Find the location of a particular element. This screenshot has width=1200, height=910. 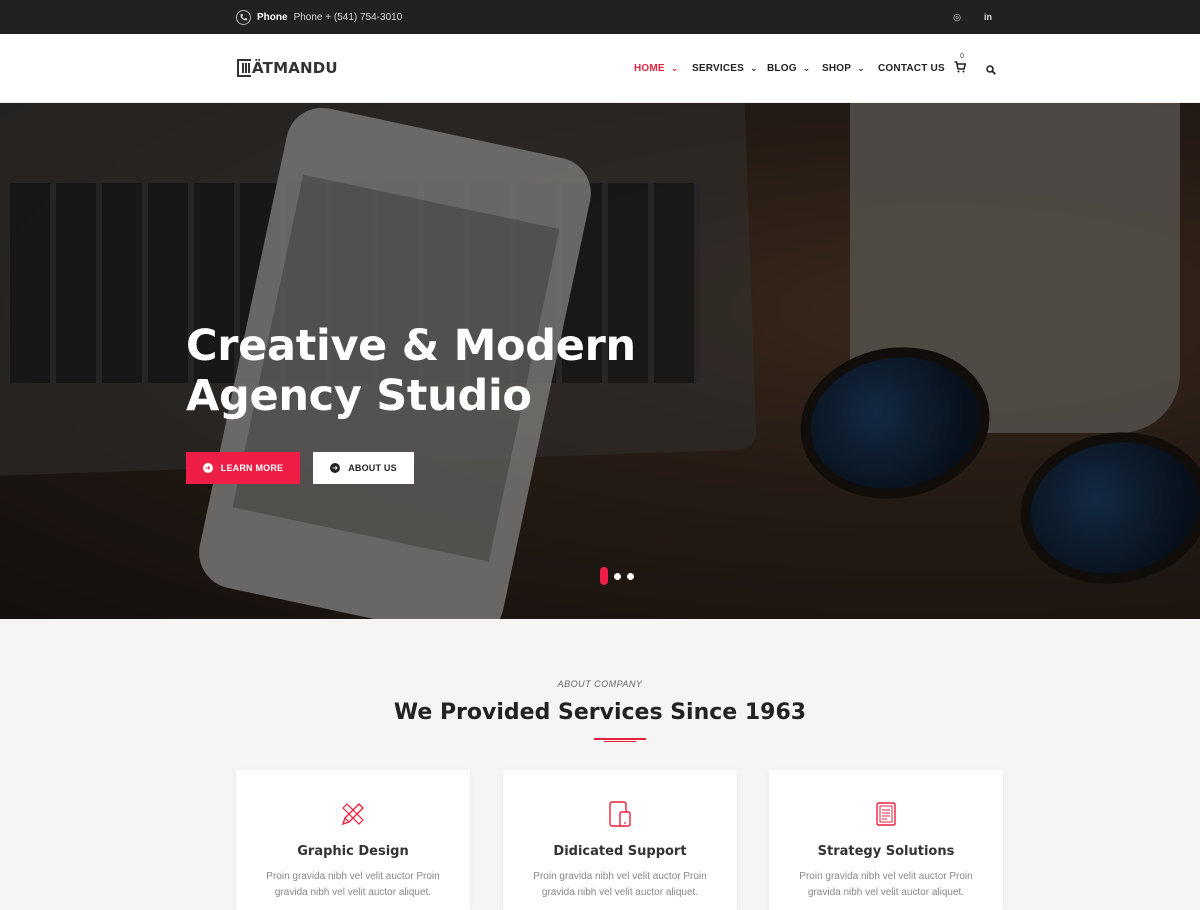

about-title: We Provided Services Since 1963 is located at coordinates (600, 712).